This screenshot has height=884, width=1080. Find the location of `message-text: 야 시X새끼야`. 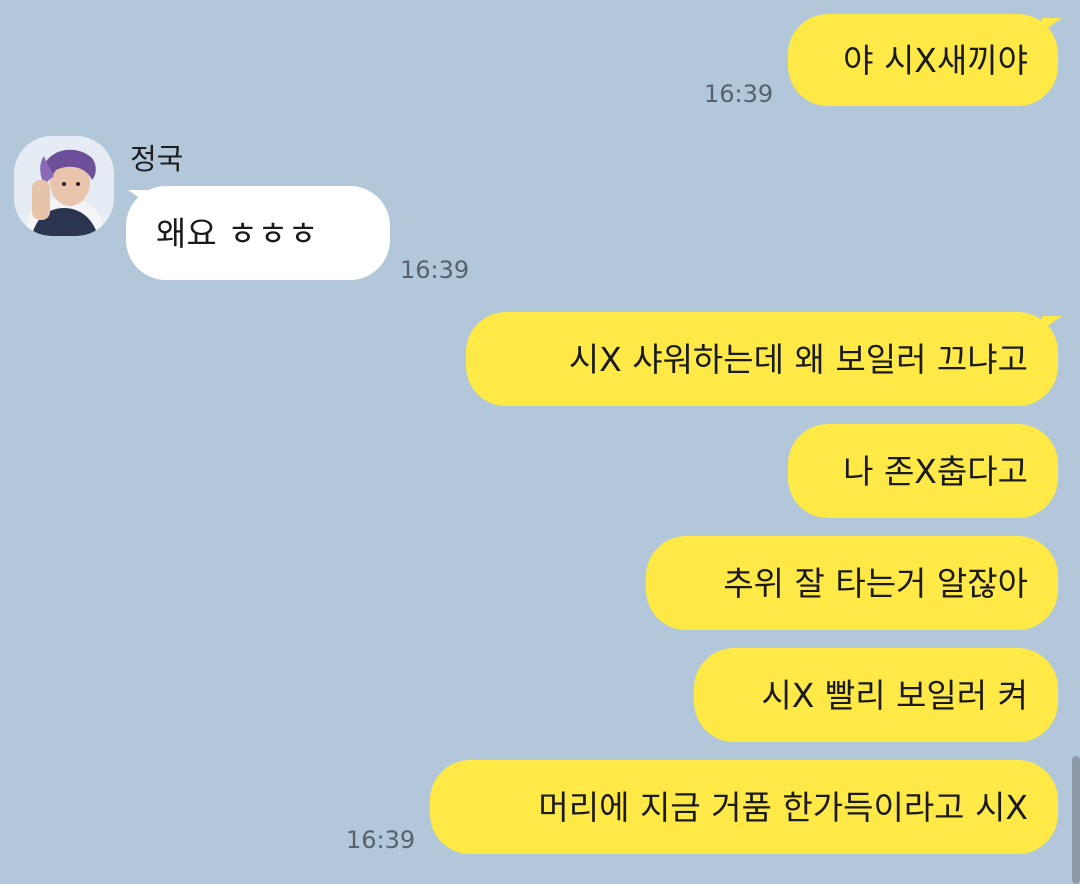

message-text: 야 시X새끼야 is located at coordinates (935, 60).